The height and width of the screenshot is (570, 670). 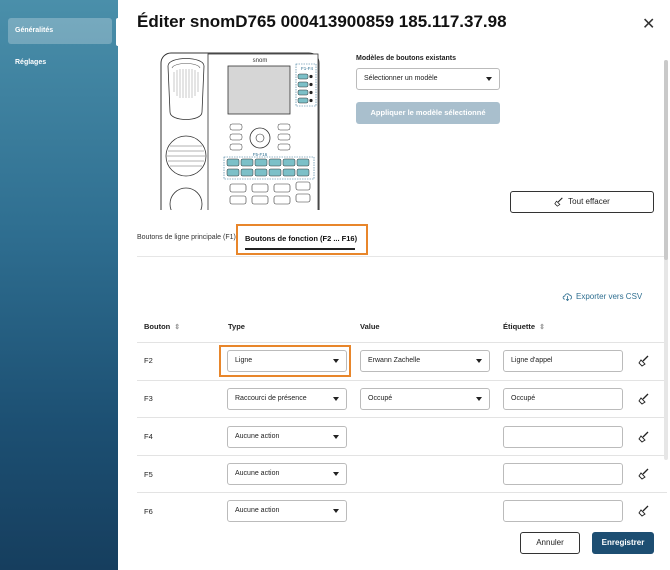 I want to click on column-header-button: Bouton ⇕, so click(x=162, y=326).